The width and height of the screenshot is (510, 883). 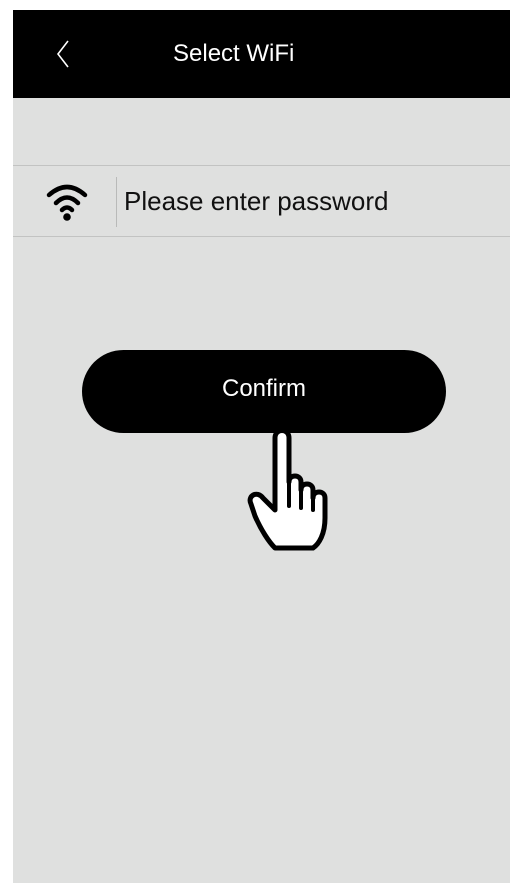 I want to click on chevron-left-icon, so click(x=62, y=54).